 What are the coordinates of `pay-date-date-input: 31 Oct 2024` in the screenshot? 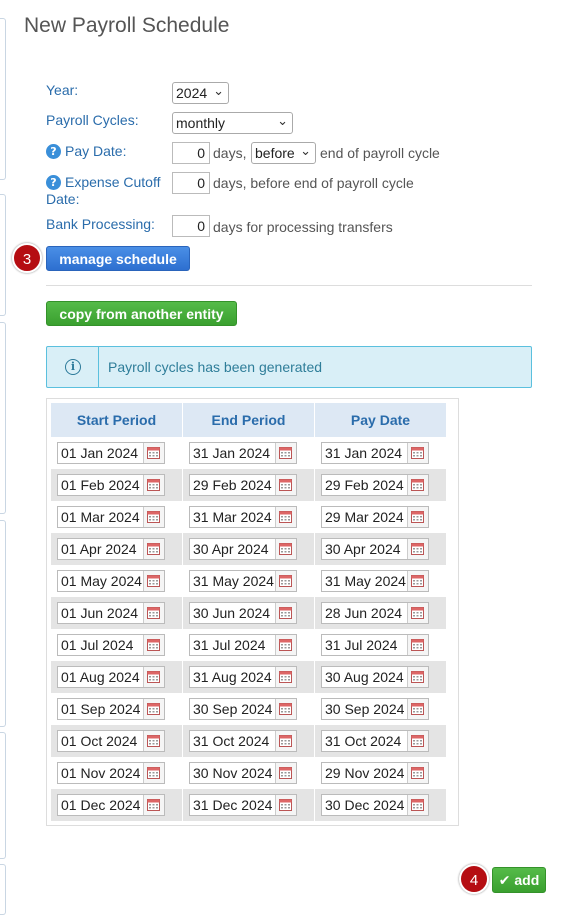 It's located at (375, 741).